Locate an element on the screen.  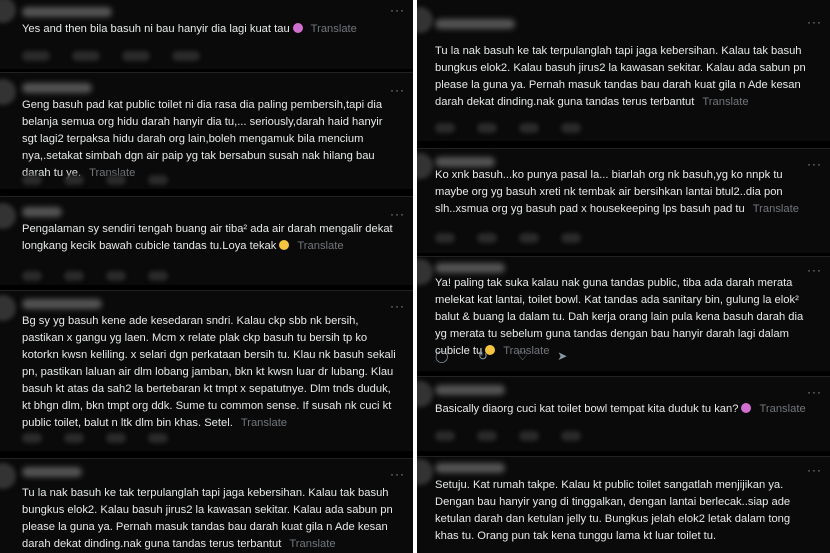
post-actions: ◯ ↻ ♡ ➤ is located at coordinates (514, 356).